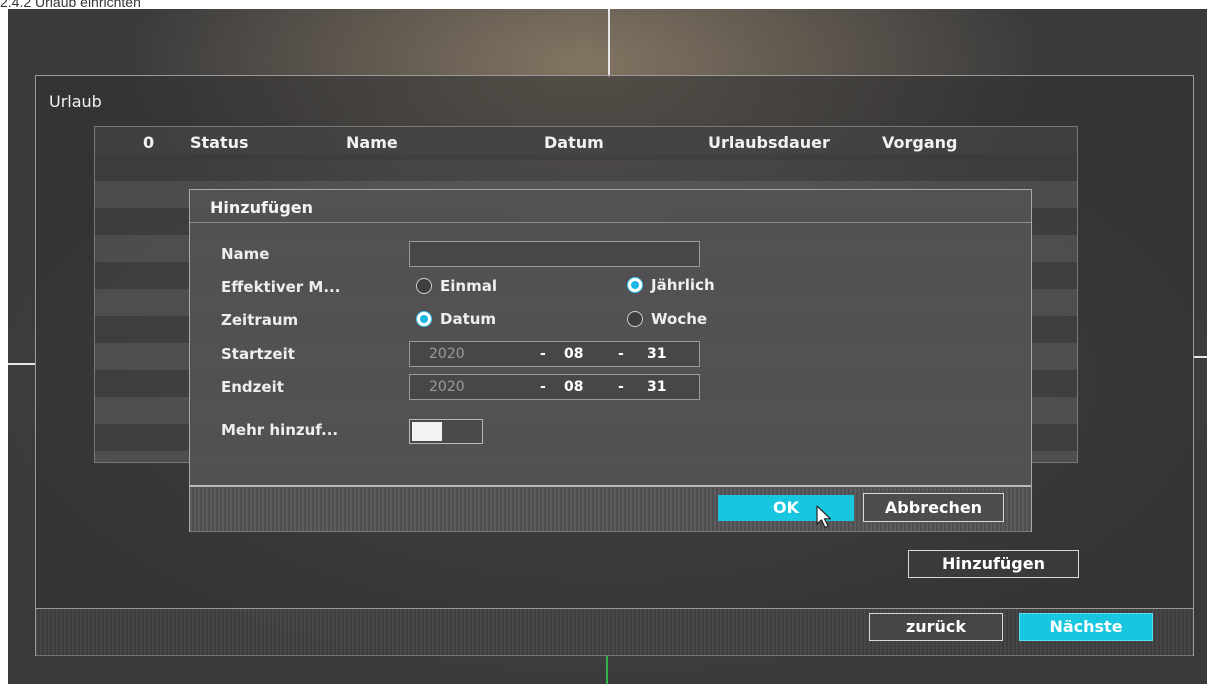 The width and height of the screenshot is (1213, 684). I want to click on cancel-button: Abbrechen, so click(933, 507).